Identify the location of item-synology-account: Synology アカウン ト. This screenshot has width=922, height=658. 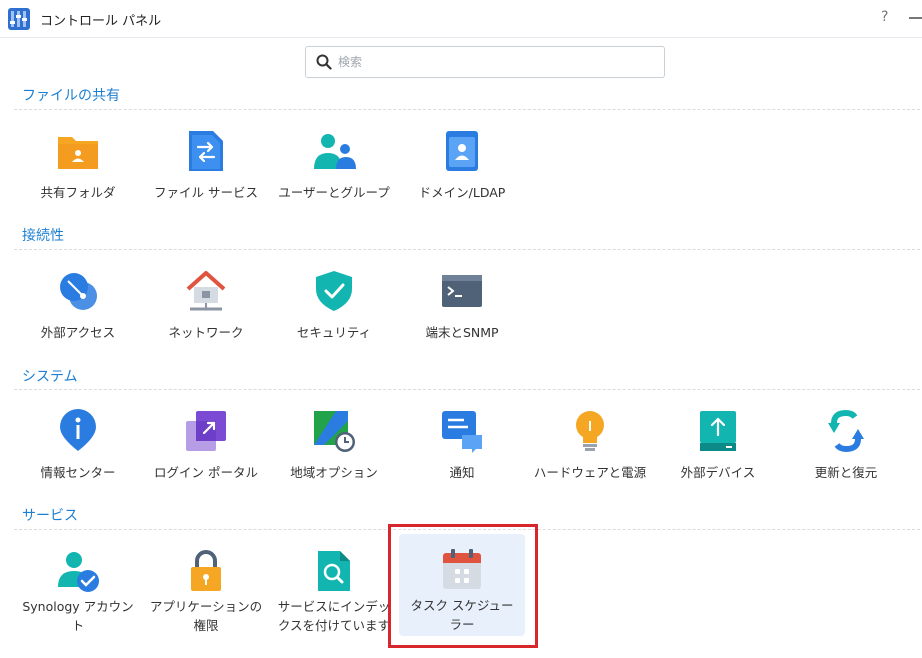
(78, 588).